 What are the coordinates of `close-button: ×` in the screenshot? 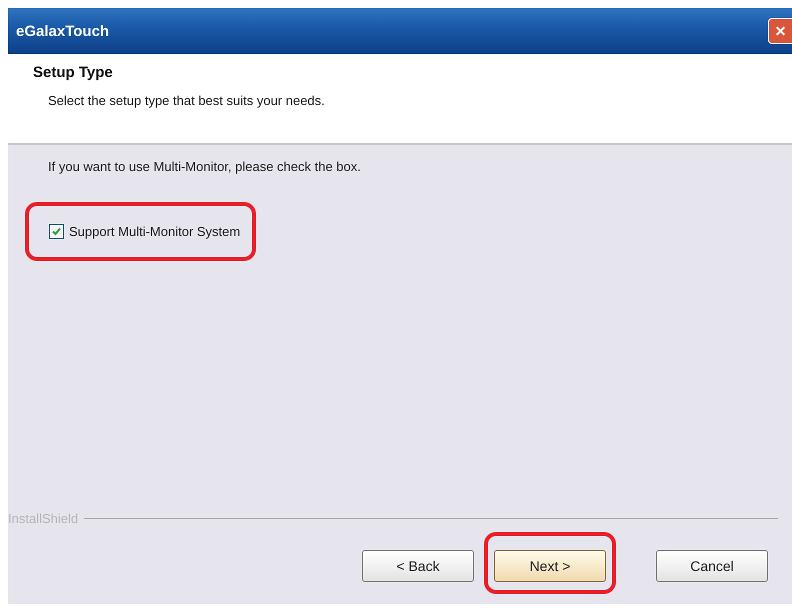 It's located at (780, 31).